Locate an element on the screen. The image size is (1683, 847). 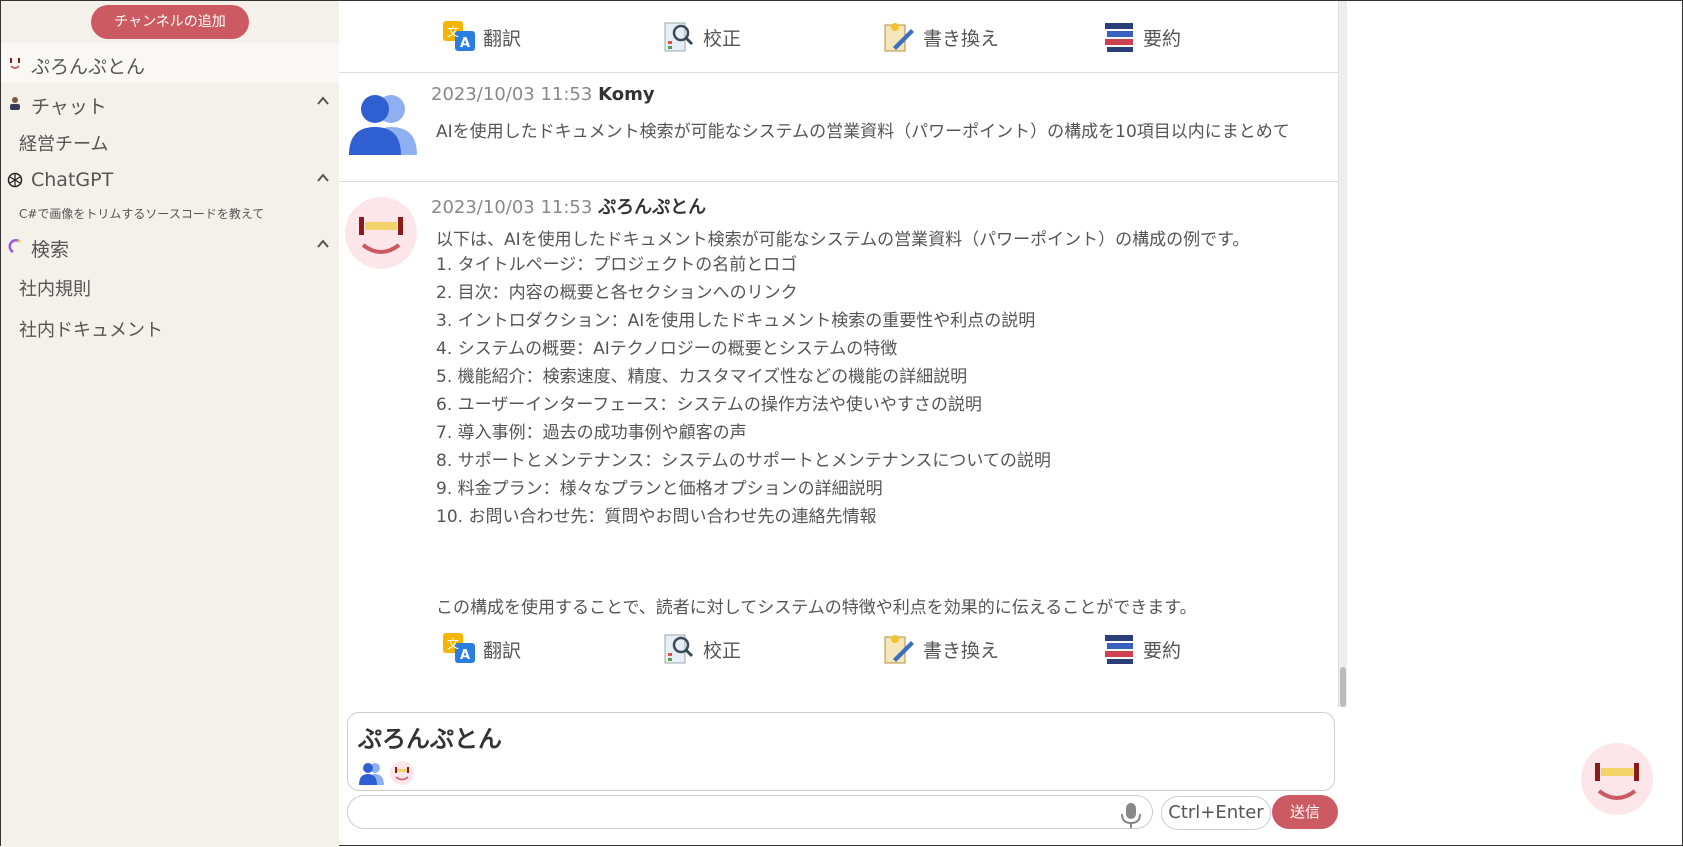
sidebar-item-label: ぷろんぷとん is located at coordinates (88, 65).